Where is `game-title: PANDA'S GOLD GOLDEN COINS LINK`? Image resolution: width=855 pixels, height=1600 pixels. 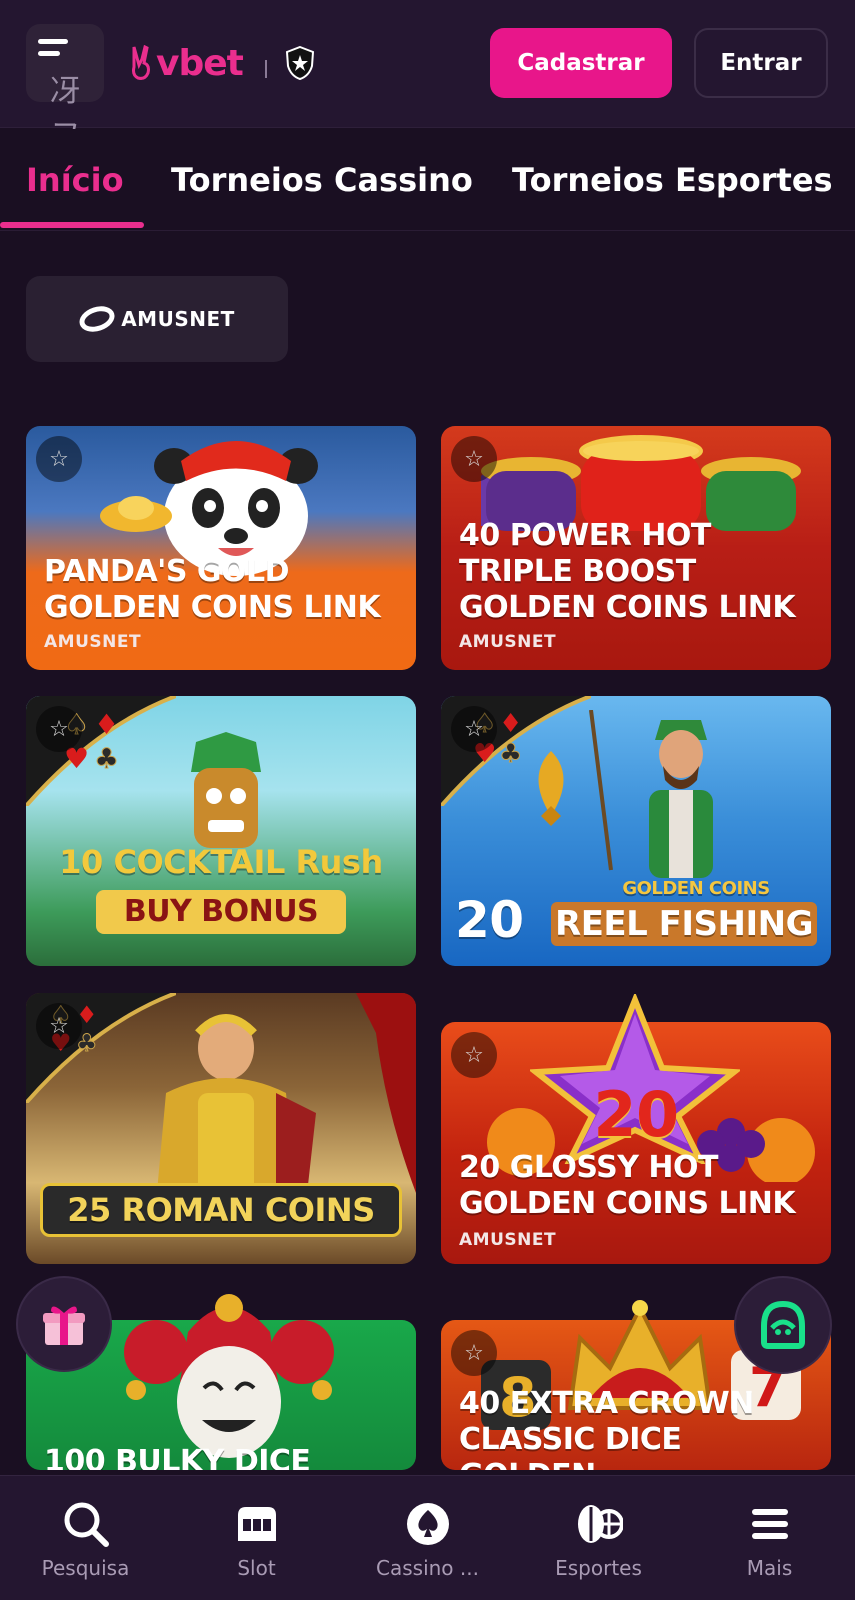
game-title: PANDA'S GOLD GOLDEN COINS LINK is located at coordinates (212, 589).